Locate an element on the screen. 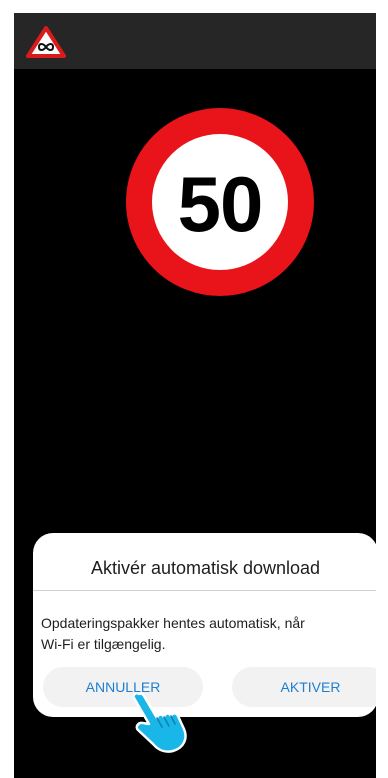 The height and width of the screenshot is (778, 388). dialog-message-line-2: Wi-Fi er tilgængelig. is located at coordinates (103, 644).